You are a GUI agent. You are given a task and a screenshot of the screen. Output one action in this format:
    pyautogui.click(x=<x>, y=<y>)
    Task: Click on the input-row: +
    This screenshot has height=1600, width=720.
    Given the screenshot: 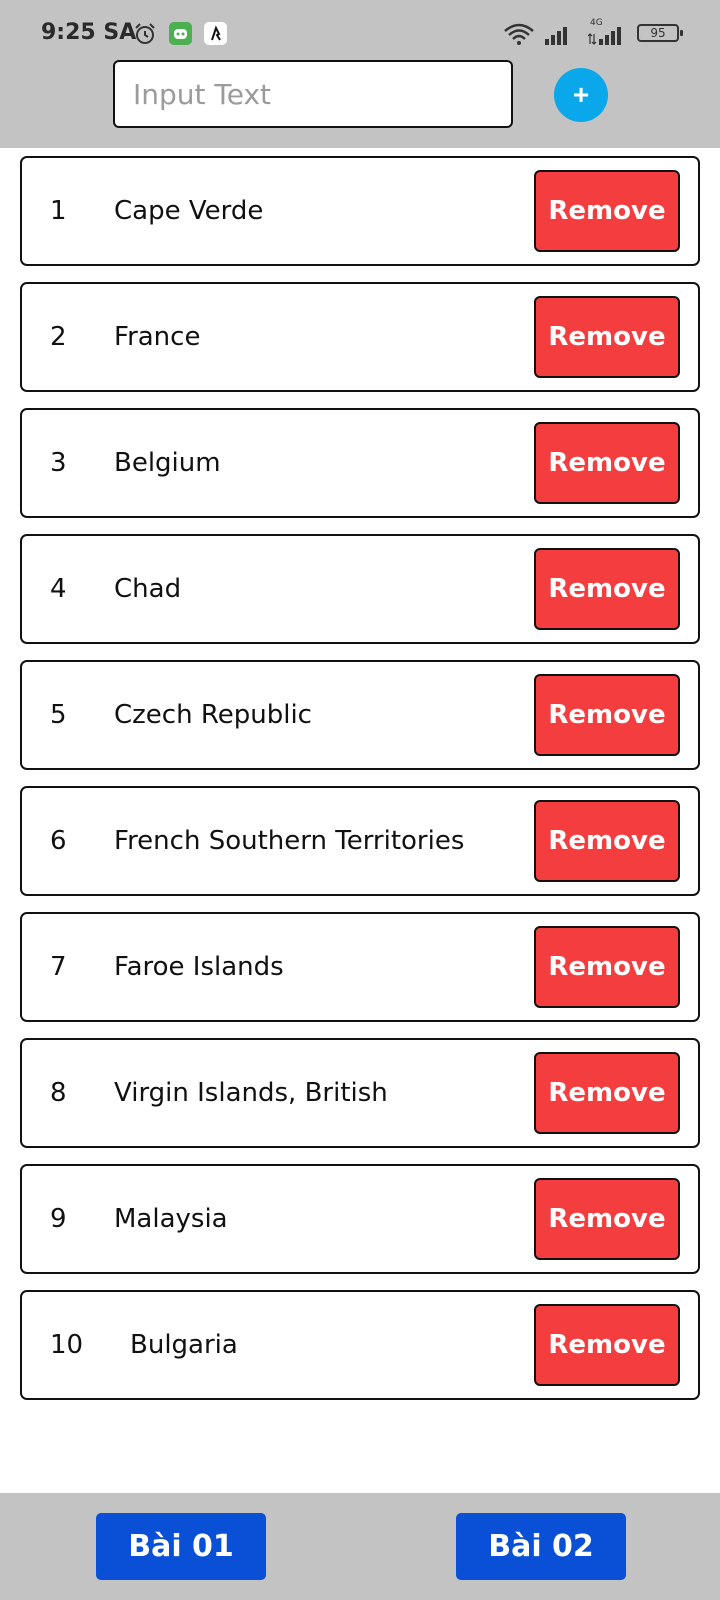 What is the action you would take?
    pyautogui.click(x=360, y=94)
    